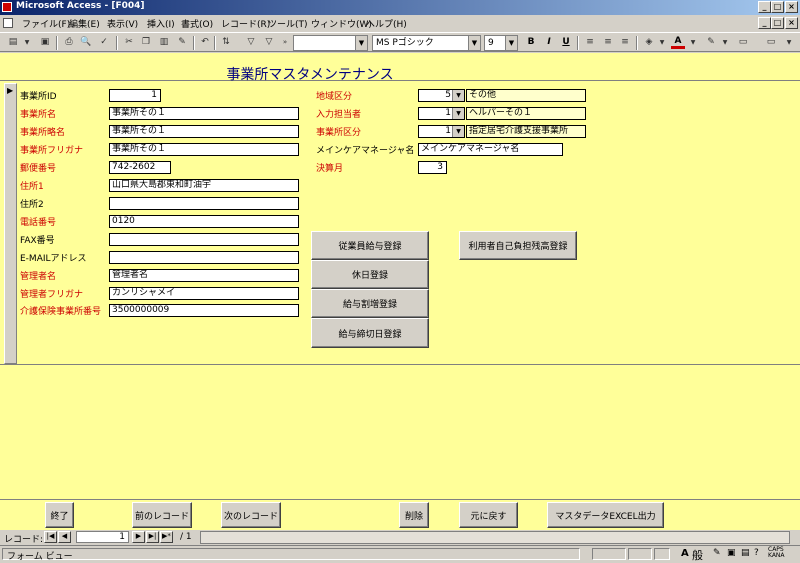  I want to click on area-code-value: 5, so click(448, 95).